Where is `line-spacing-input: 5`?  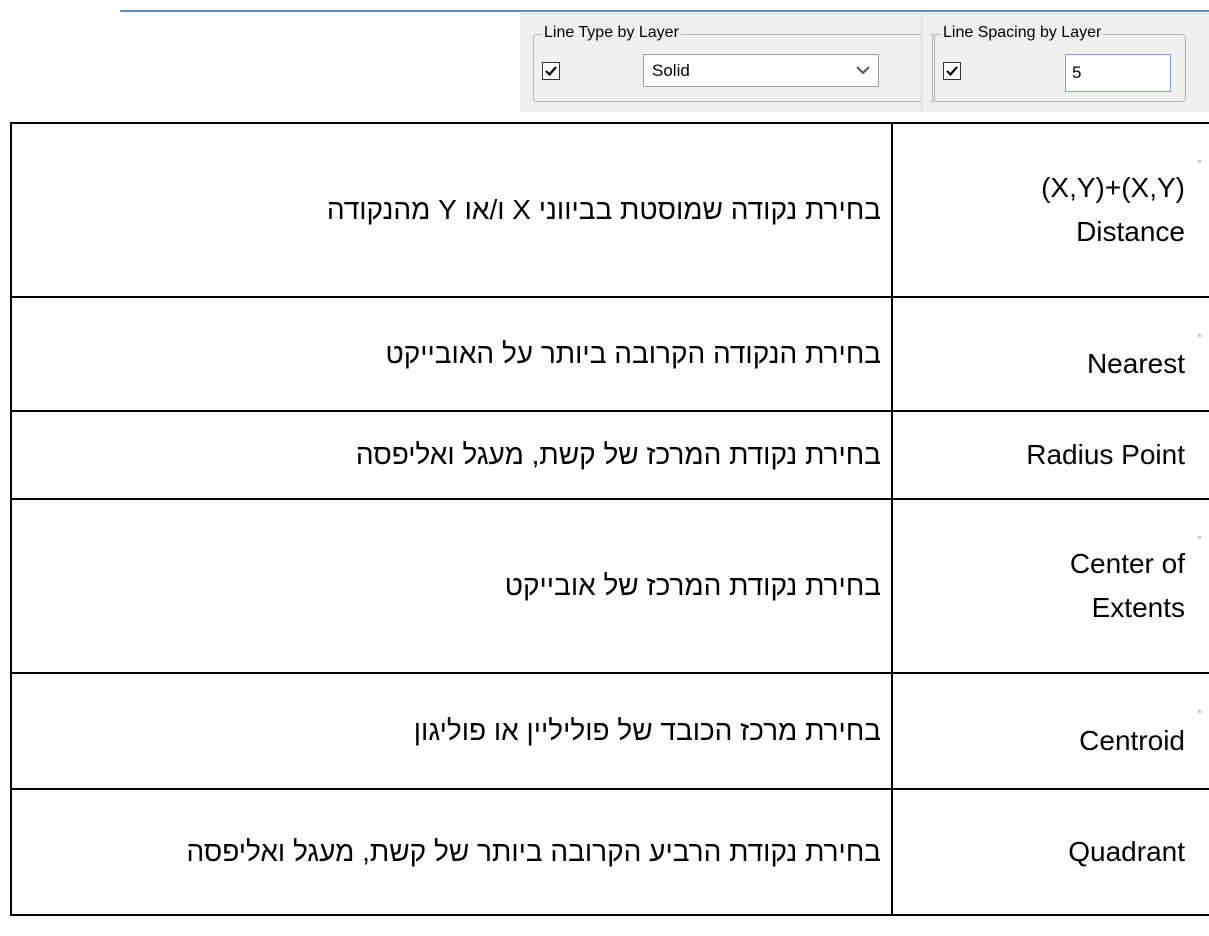
line-spacing-input: 5 is located at coordinates (1118, 73).